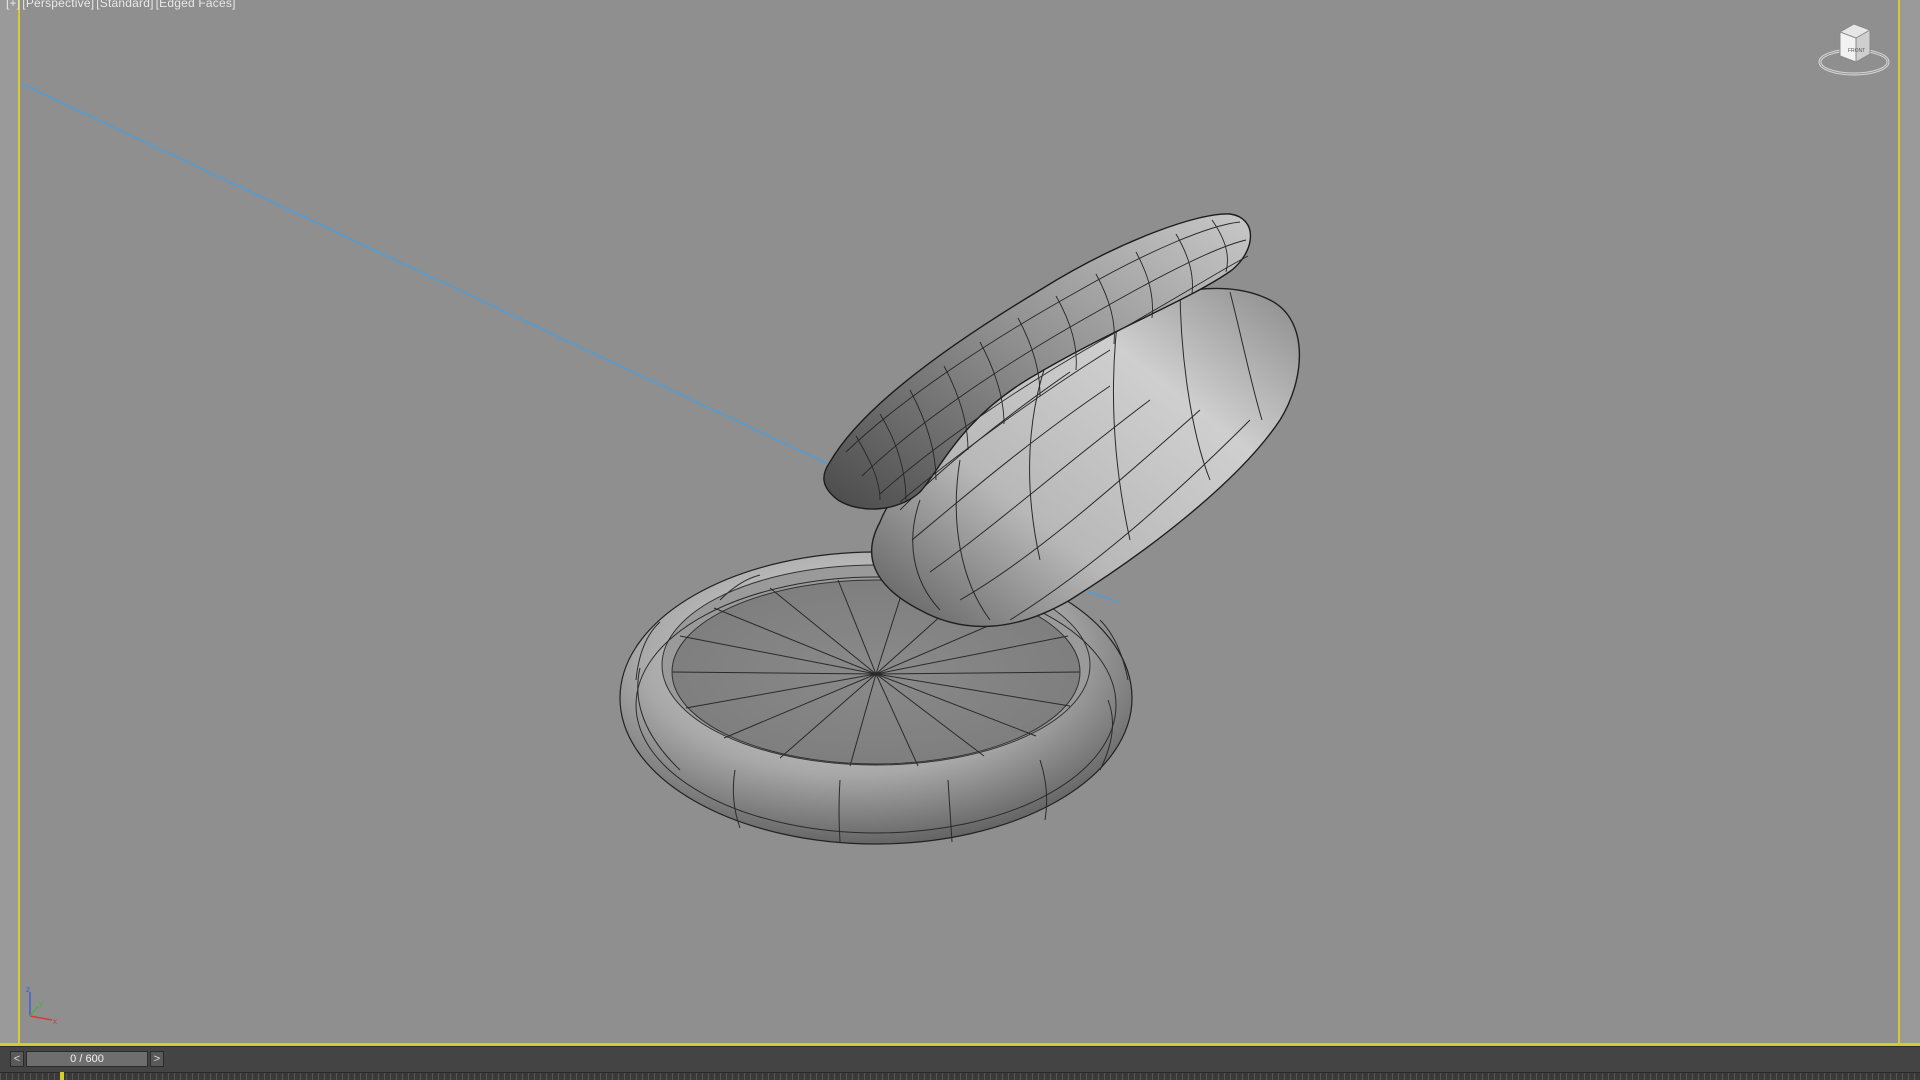 This screenshot has width=1920, height=1080. I want to click on previous-frame-button: <, so click(17, 1059).